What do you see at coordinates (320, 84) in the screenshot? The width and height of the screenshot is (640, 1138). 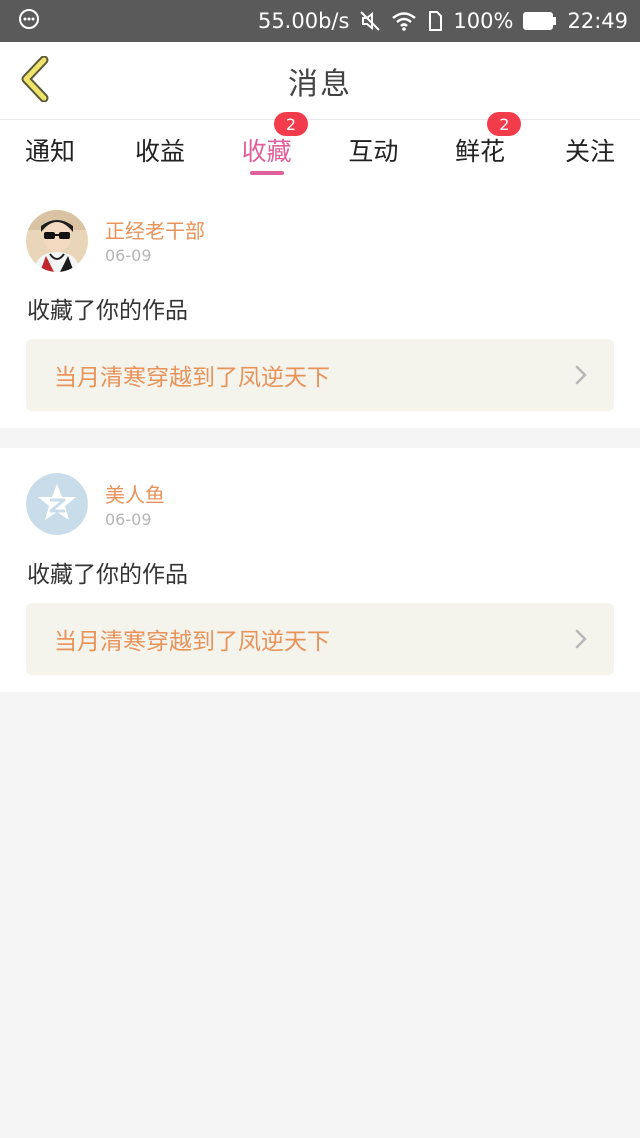 I see `page-title: 消息` at bounding box center [320, 84].